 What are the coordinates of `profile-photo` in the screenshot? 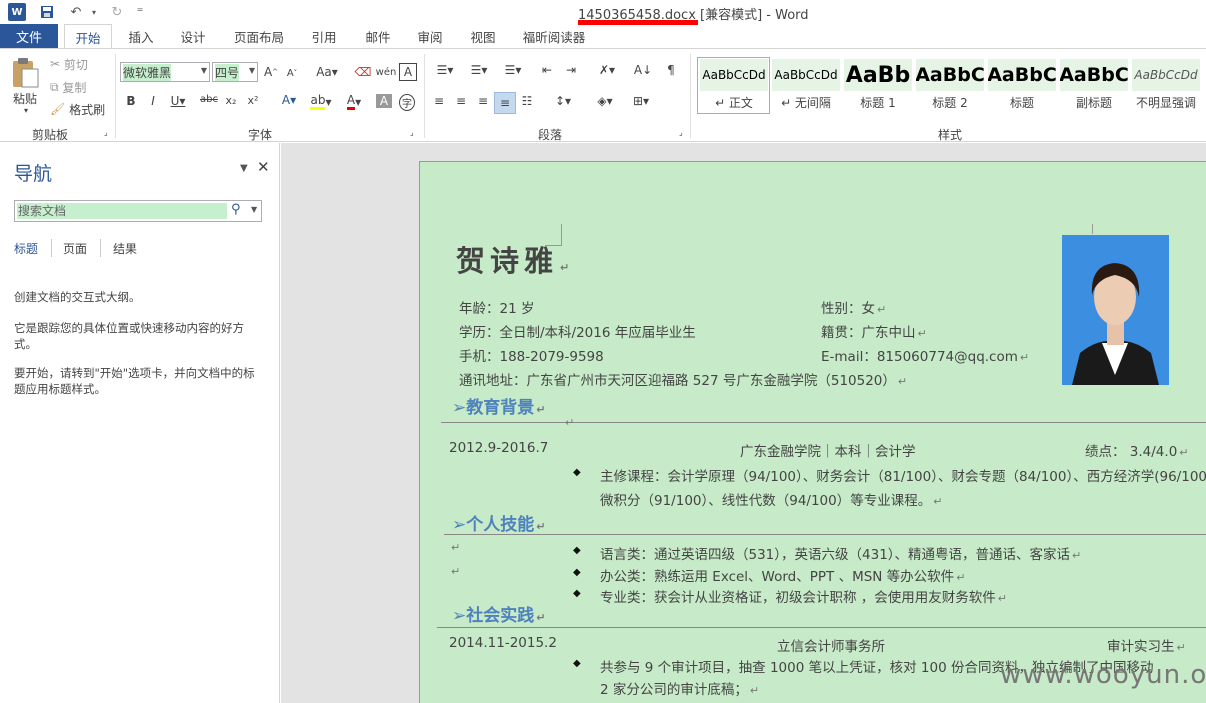 It's located at (1115, 310).